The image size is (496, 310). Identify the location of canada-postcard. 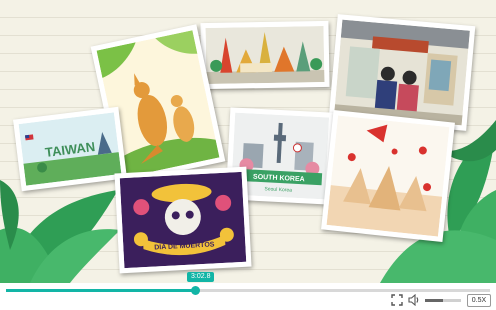
(388, 176).